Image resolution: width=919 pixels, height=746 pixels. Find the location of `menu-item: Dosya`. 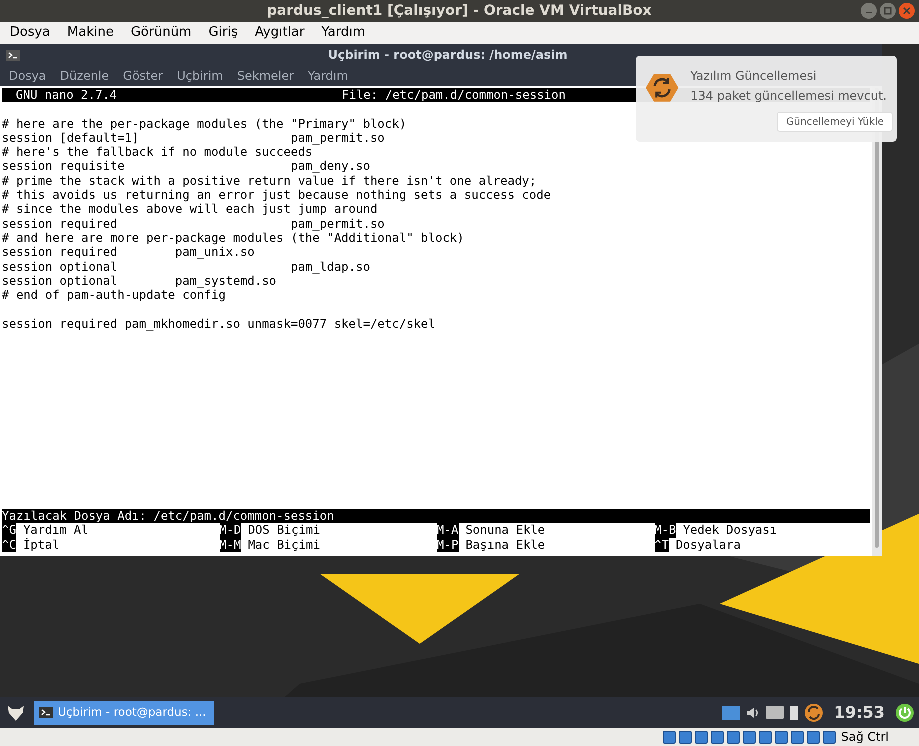

menu-item: Dosya is located at coordinates (30, 33).